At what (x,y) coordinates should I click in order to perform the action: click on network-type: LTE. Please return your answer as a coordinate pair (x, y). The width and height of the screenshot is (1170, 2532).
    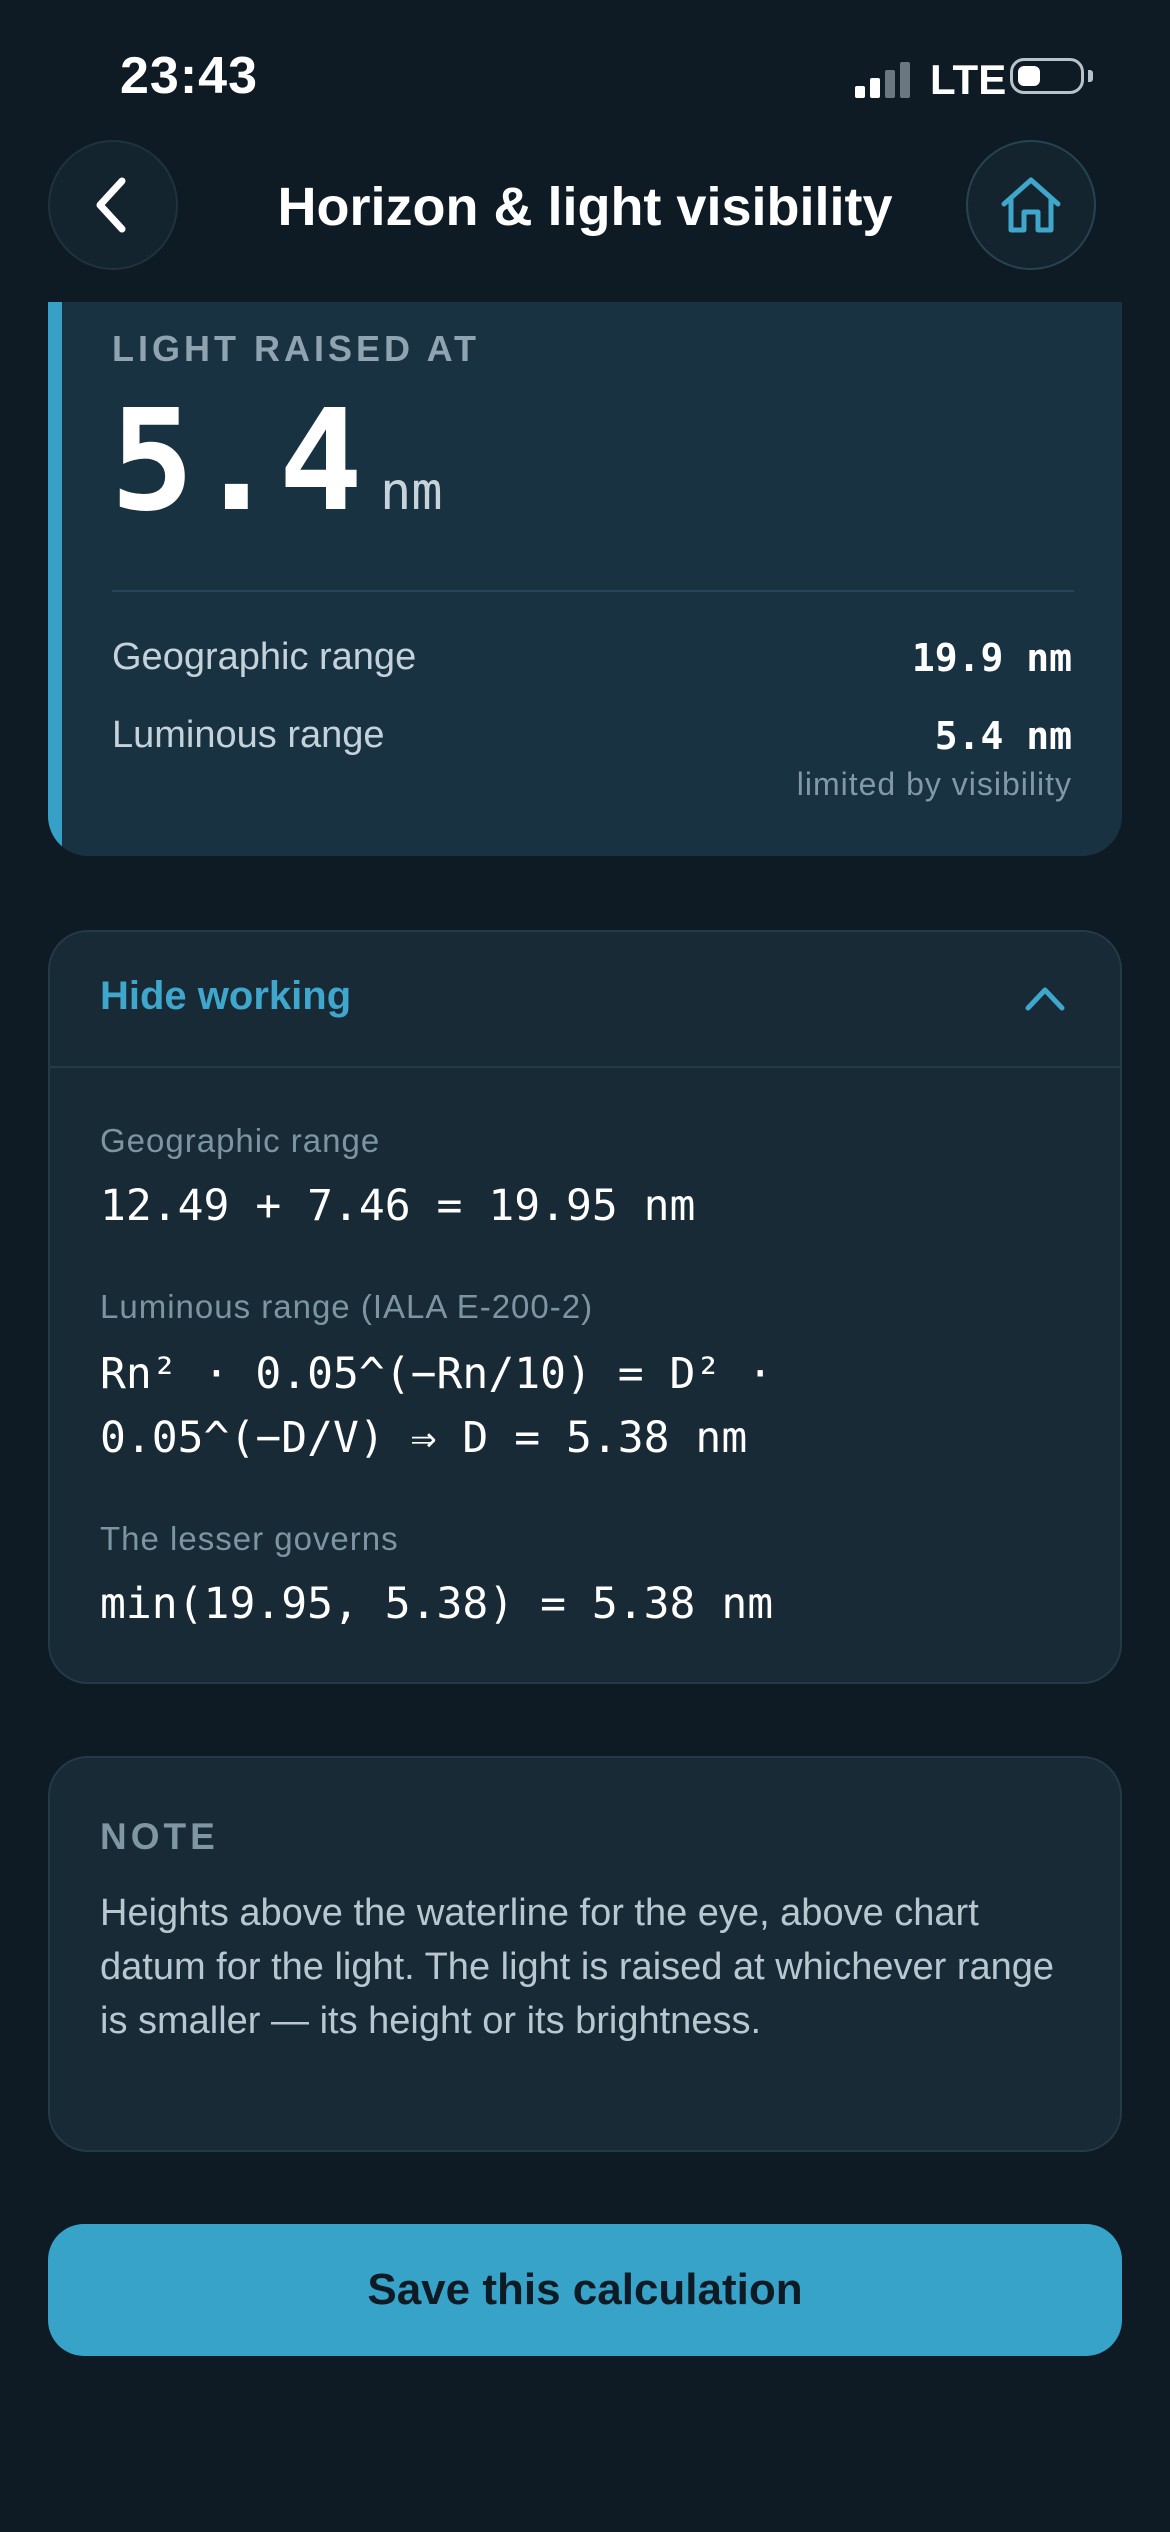
    Looking at the image, I should click on (968, 79).